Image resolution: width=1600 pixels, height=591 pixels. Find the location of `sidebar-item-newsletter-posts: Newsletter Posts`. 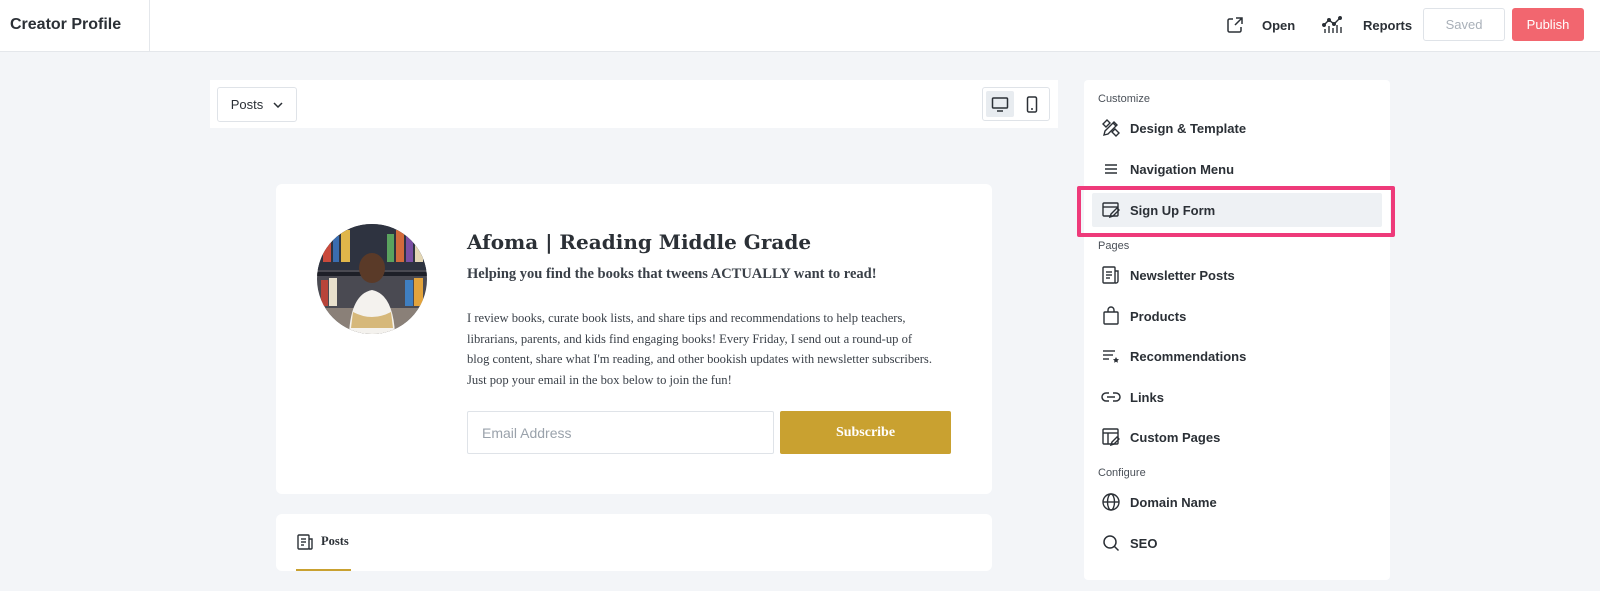

sidebar-item-newsletter-posts: Newsletter Posts is located at coordinates (1237, 275).